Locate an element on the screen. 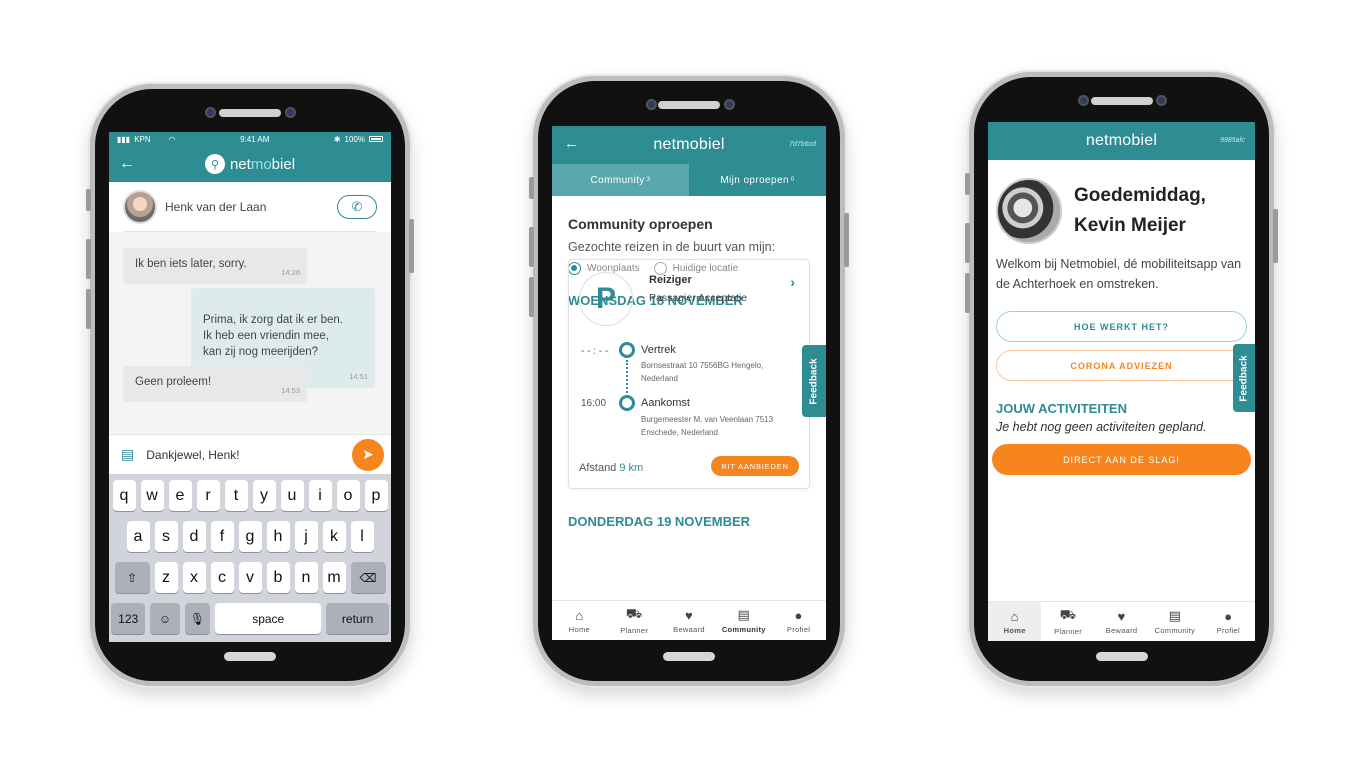 The width and height of the screenshot is (1366, 768). logo-text: netmobiel is located at coordinates (262, 164).